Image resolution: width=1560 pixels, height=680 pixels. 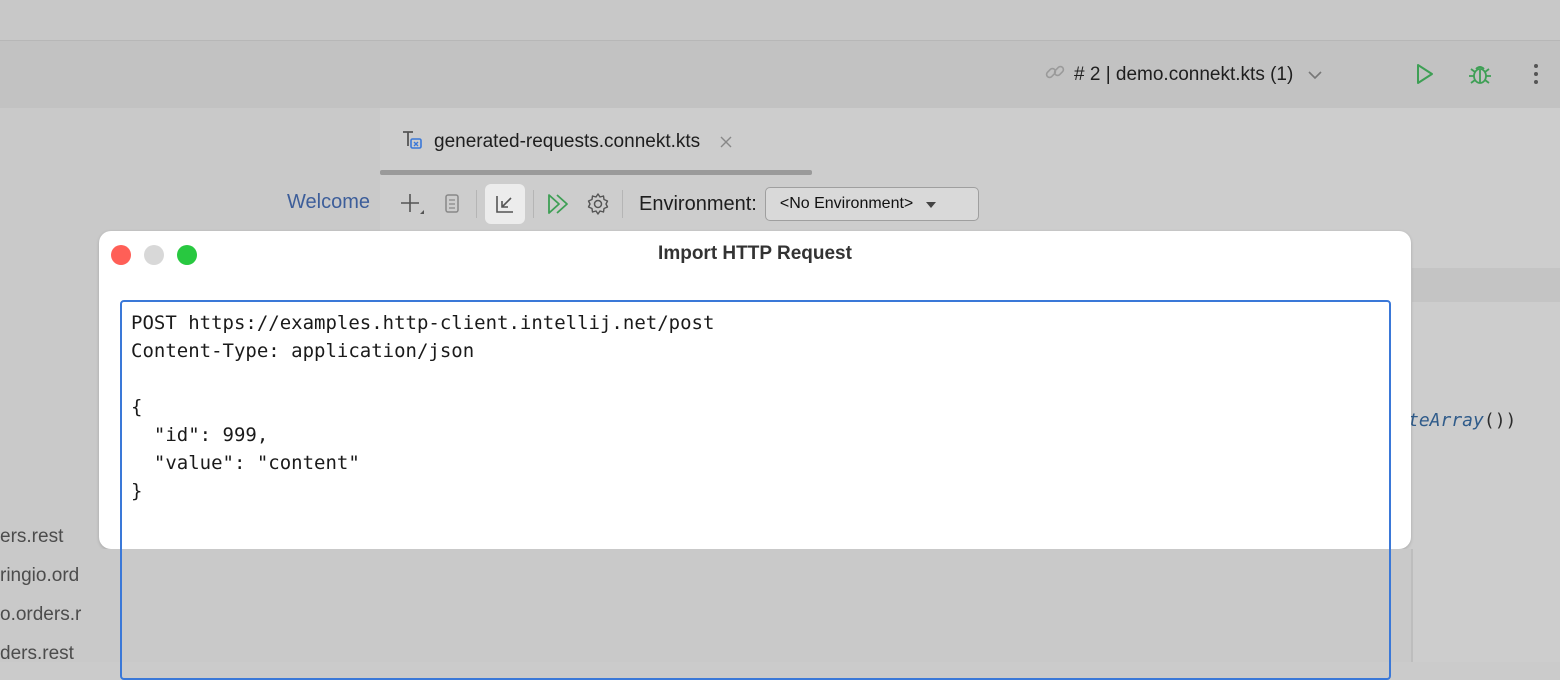 I want to click on import-icon, so click(x=505, y=204).